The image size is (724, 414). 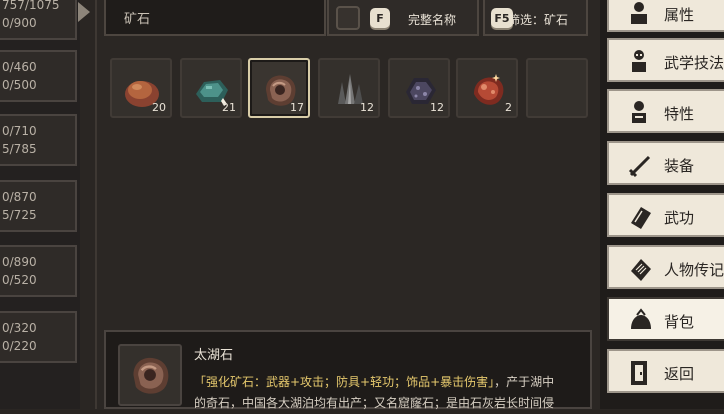 I want to click on sidebar-item-martial-arts: 武功, so click(x=665, y=215).